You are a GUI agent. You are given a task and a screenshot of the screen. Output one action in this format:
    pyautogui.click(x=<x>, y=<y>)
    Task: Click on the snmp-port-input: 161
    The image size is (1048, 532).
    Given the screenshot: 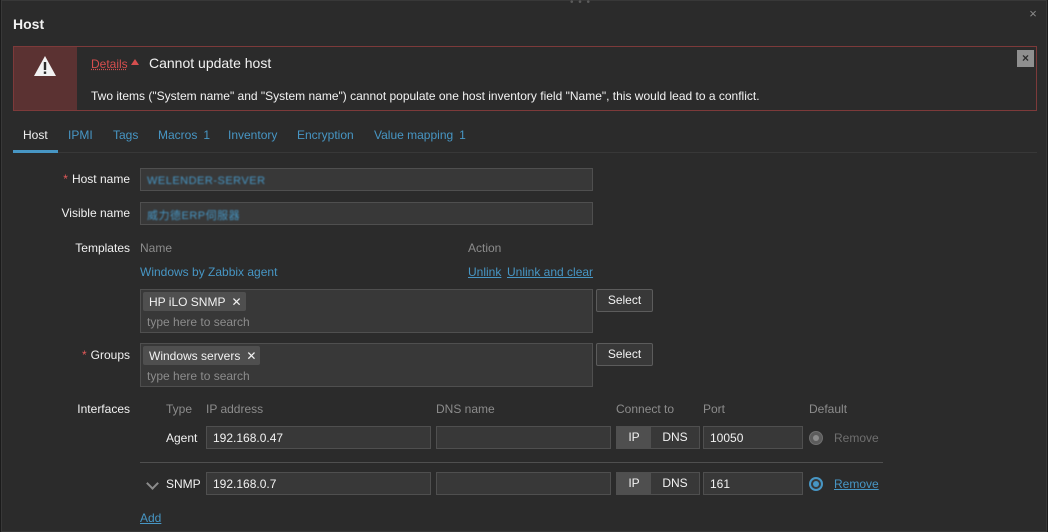 What is the action you would take?
    pyautogui.click(x=753, y=483)
    